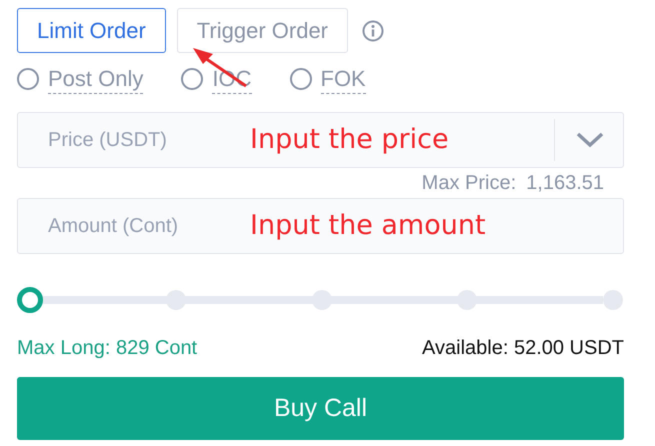 The width and height of the screenshot is (655, 446). What do you see at coordinates (349, 139) in the screenshot?
I see `annotation-text: Input the price` at bounding box center [349, 139].